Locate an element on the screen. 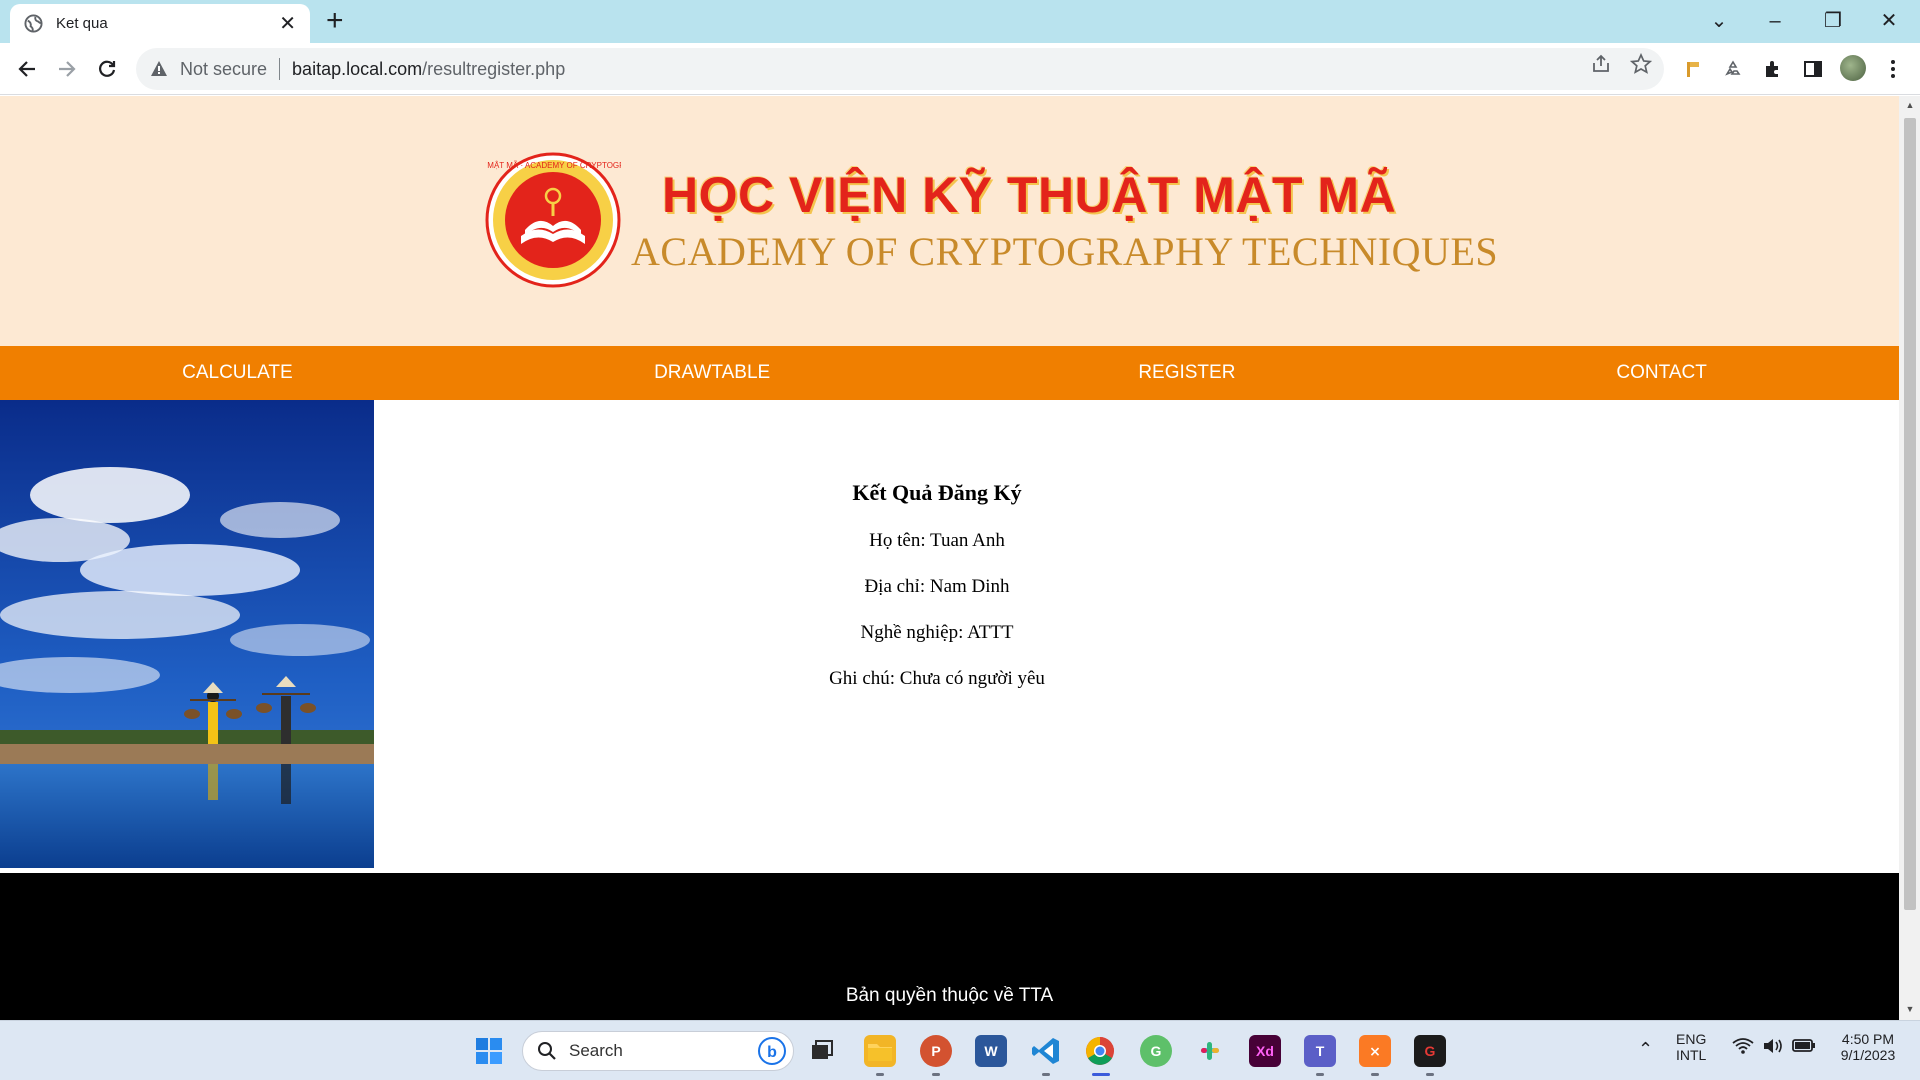 Image resolution: width=1920 pixels, height=1080 pixels. warning-icon is located at coordinates (159, 69).